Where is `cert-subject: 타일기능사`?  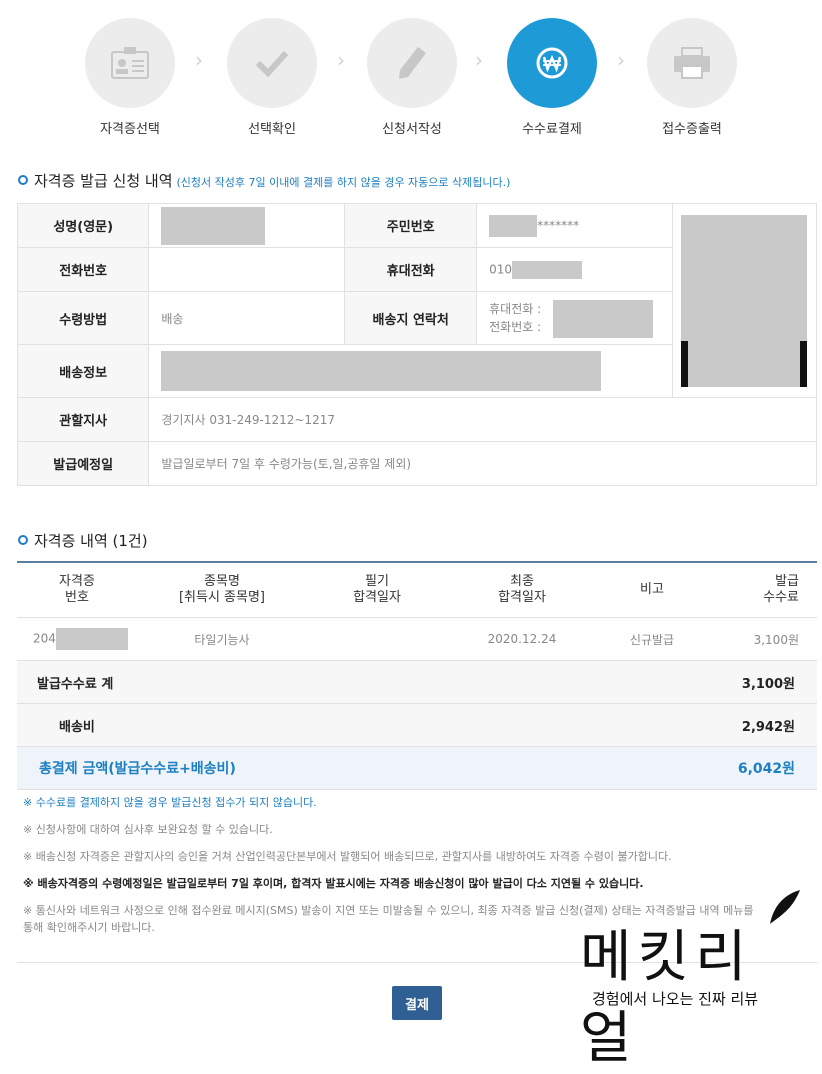
cert-subject: 타일기능사 is located at coordinates (222, 639).